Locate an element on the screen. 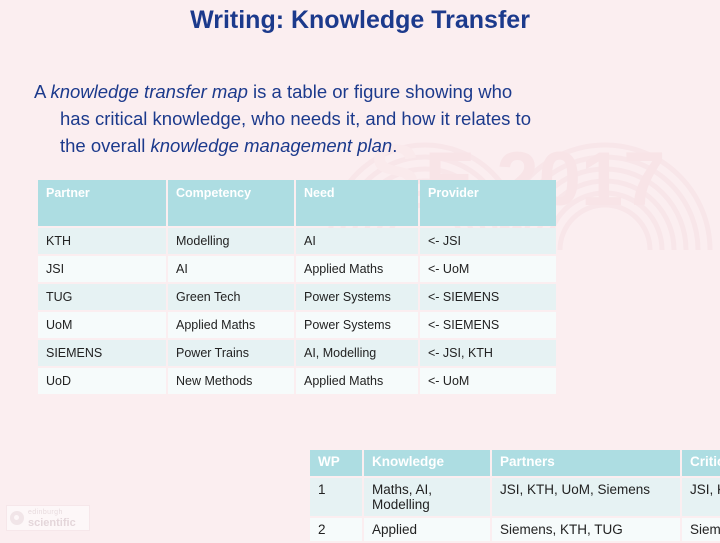 The image size is (720, 543). cell-partner: KTH is located at coordinates (102, 241).